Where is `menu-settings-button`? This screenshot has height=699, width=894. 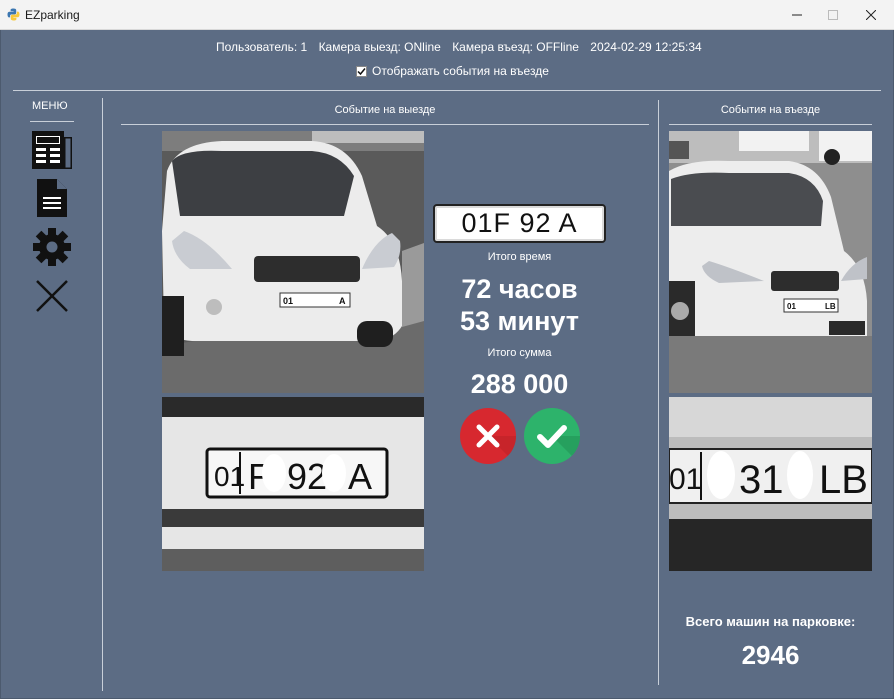
menu-settings-button is located at coordinates (52, 247).